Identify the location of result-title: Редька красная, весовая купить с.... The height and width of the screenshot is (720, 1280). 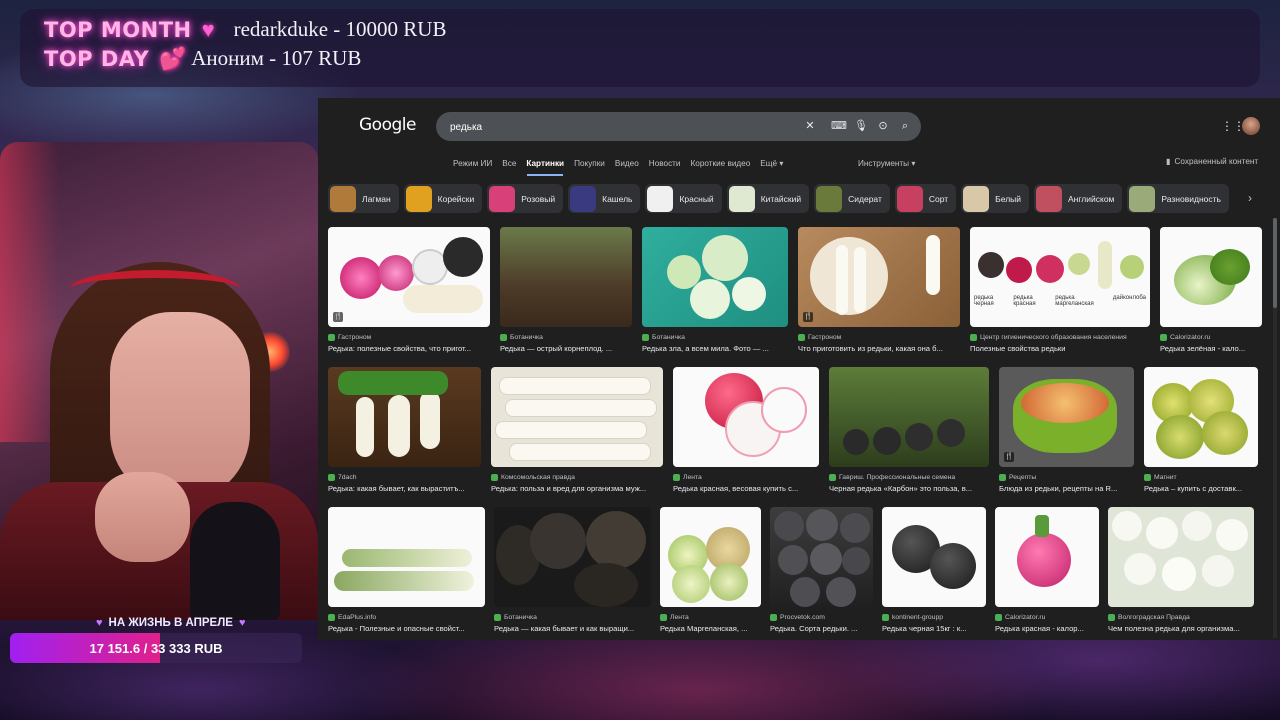
(746, 489).